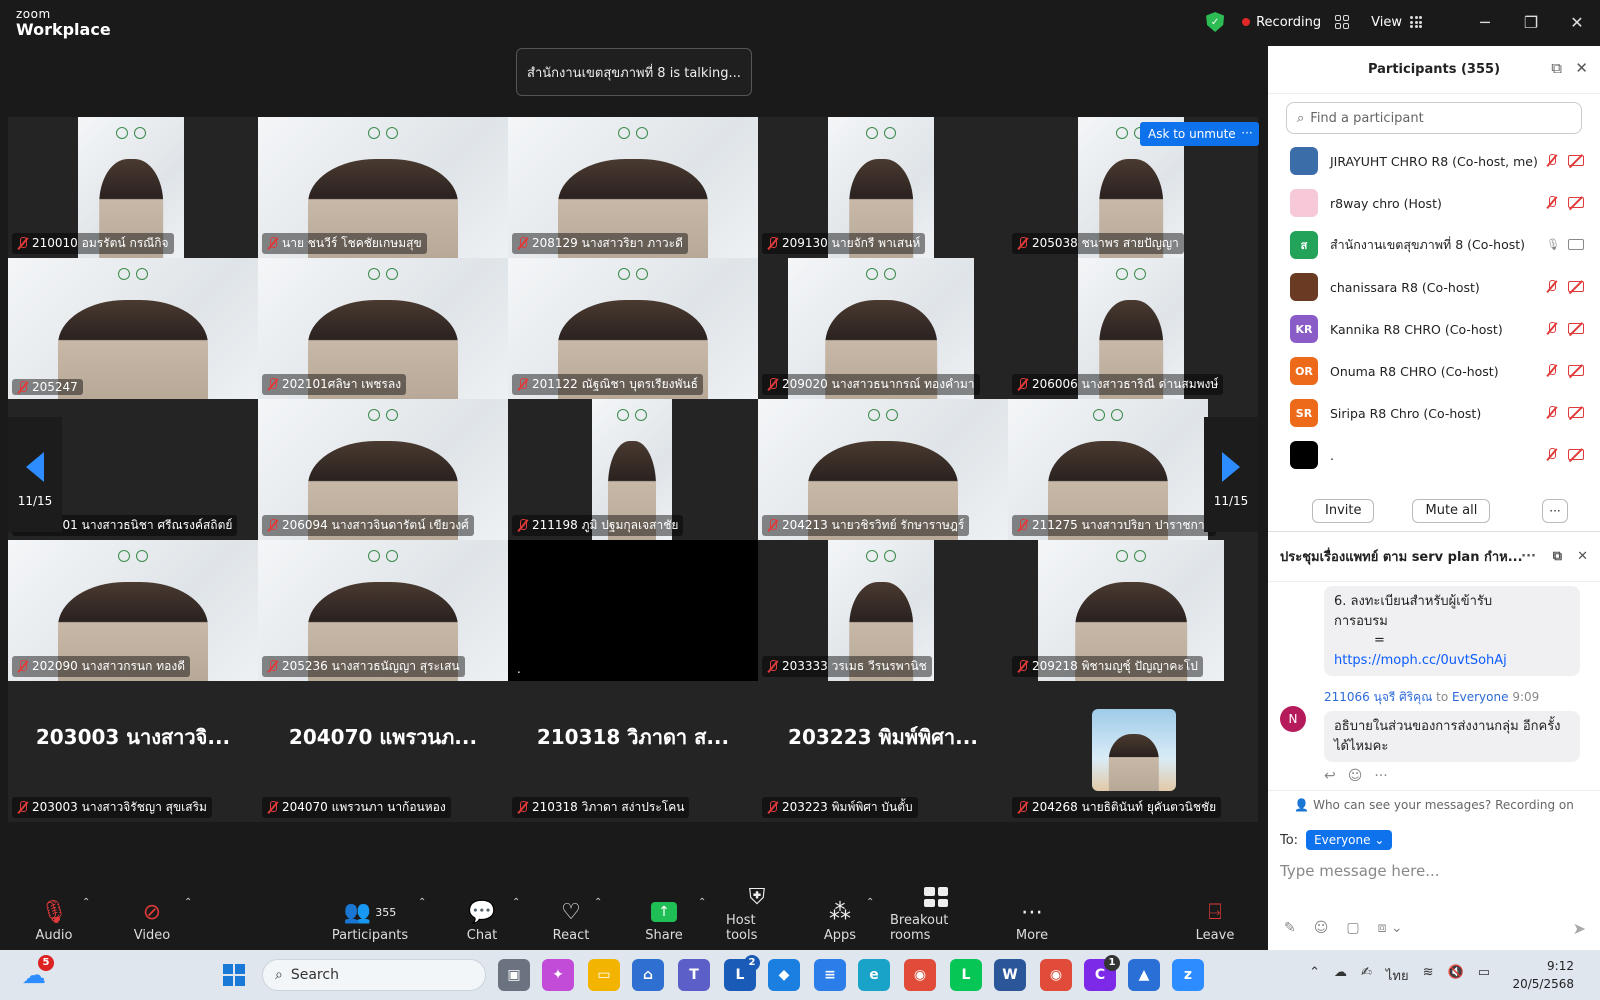  Describe the element at coordinates (1531, 22) in the screenshot. I see `restore-icon: ❐` at that location.